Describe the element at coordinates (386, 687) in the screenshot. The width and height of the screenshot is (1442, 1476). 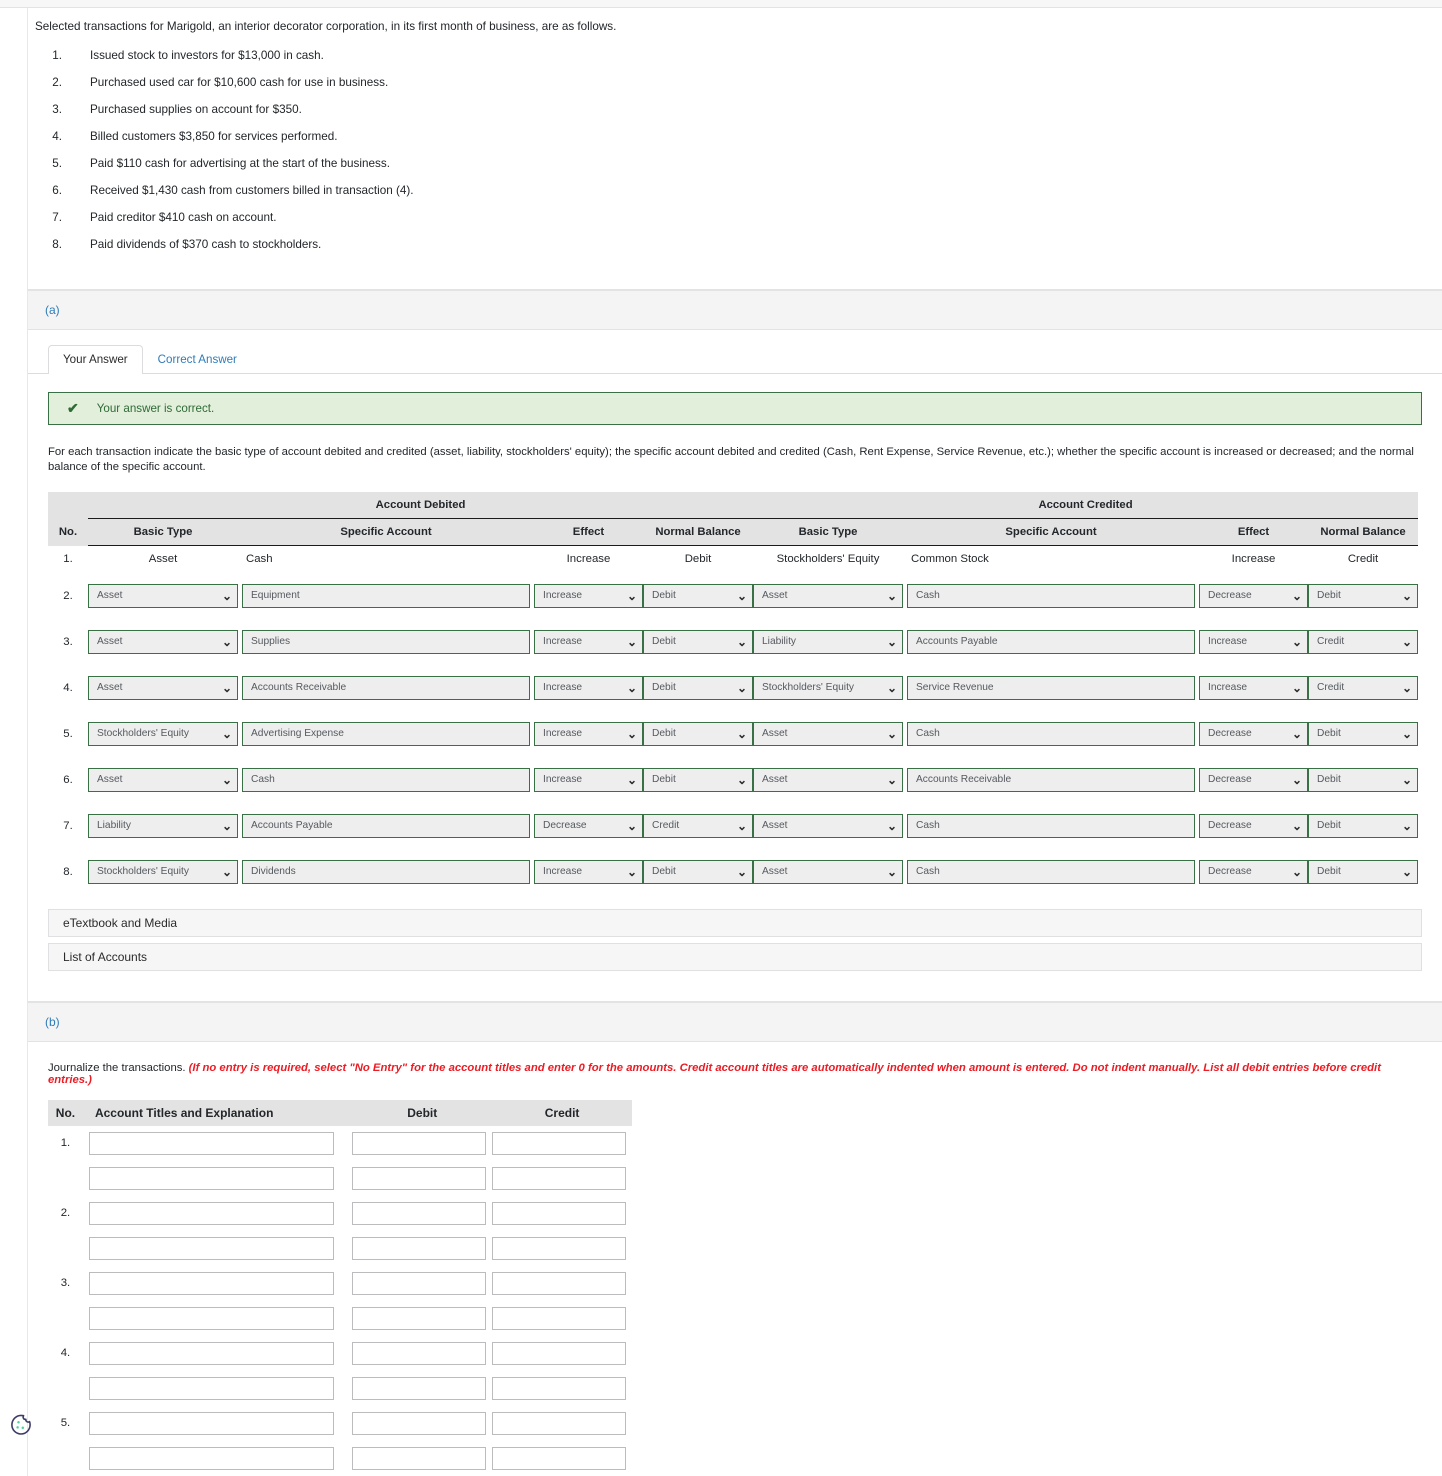
I see `debit-specific-account-input: Accounts Receivable` at that location.